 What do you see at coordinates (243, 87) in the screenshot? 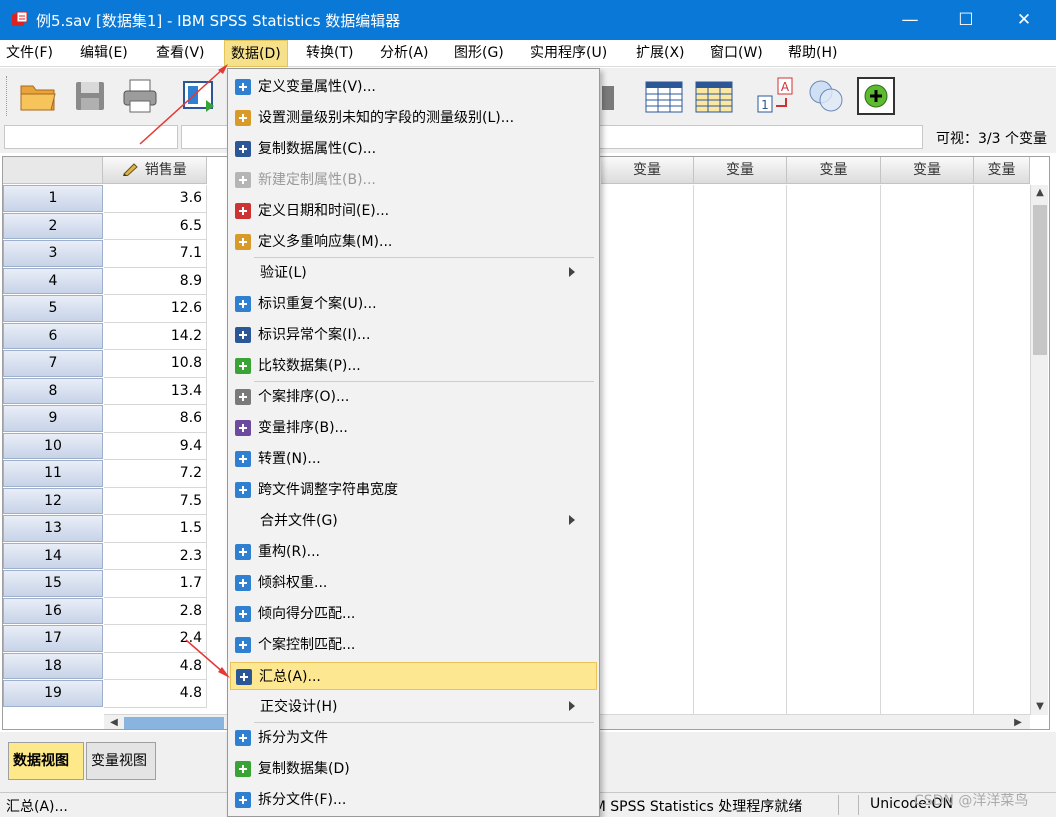
I see `define-variable-properties-icon` at bounding box center [243, 87].